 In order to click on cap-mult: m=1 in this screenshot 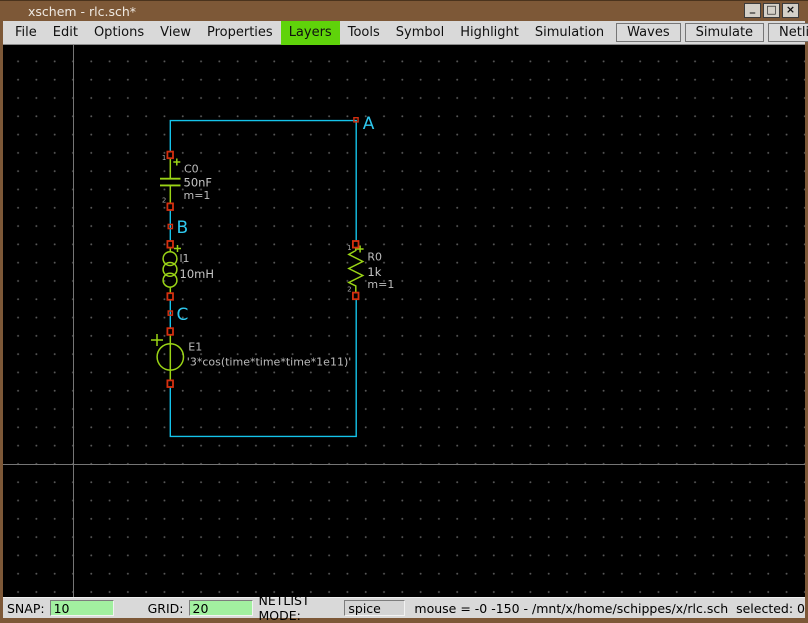, I will do `click(197, 195)`.